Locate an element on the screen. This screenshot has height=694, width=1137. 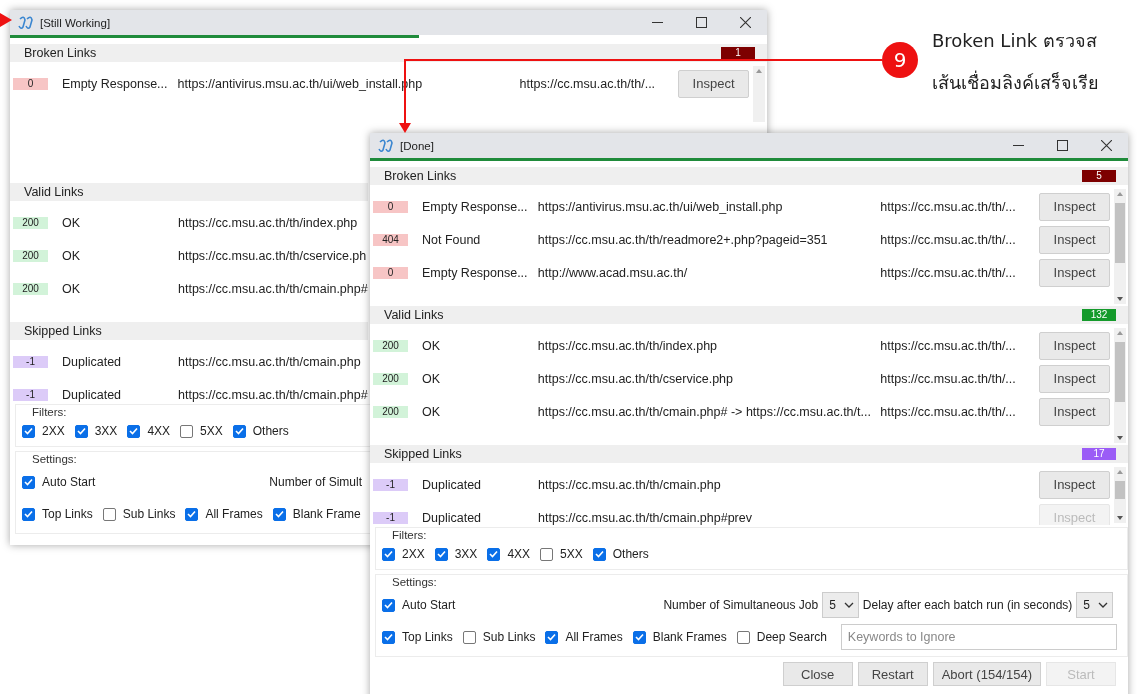
link-count: 5 is located at coordinates (1099, 176).